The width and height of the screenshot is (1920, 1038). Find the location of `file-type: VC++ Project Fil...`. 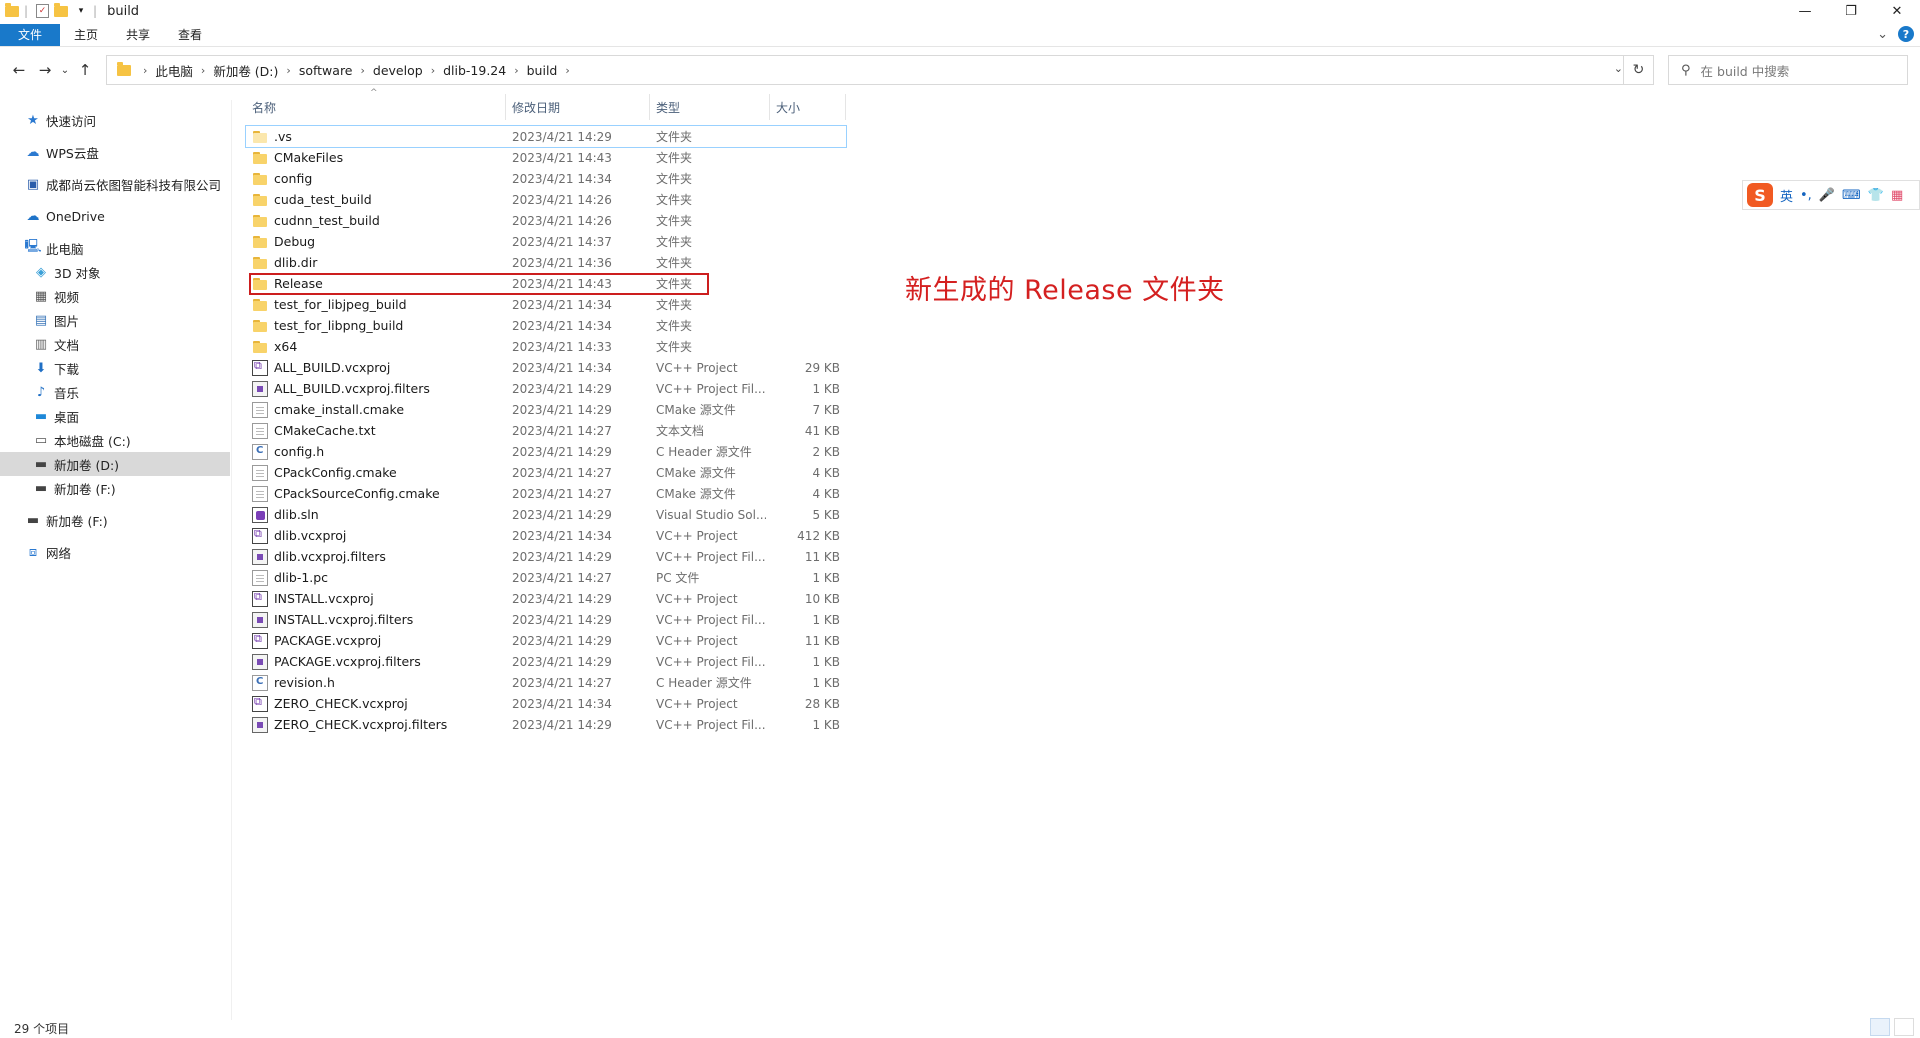

file-type: VC++ Project Fil... is located at coordinates (711, 388).